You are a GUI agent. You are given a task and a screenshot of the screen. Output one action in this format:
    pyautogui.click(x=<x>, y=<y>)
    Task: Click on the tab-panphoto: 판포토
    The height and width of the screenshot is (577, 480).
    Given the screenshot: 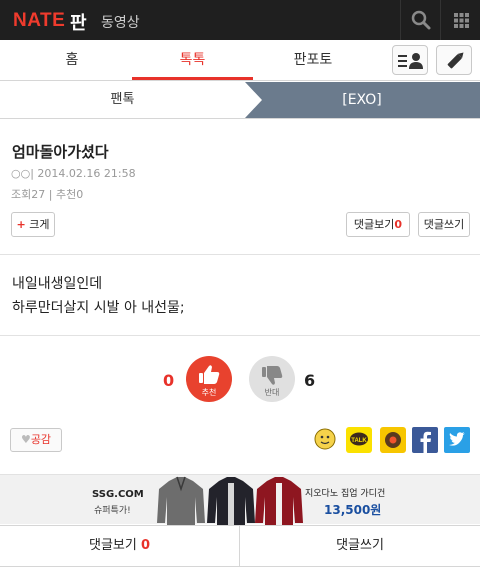 What is the action you would take?
    pyautogui.click(x=313, y=60)
    